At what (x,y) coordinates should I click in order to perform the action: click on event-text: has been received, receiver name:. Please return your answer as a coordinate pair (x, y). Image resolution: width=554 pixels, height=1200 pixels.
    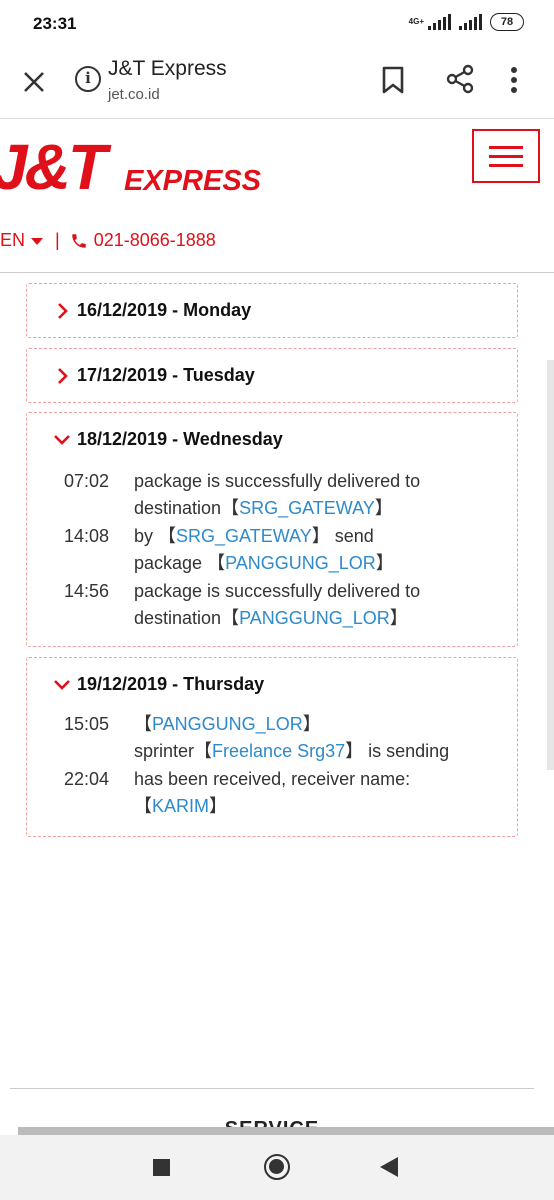
    Looking at the image, I should click on (272, 779).